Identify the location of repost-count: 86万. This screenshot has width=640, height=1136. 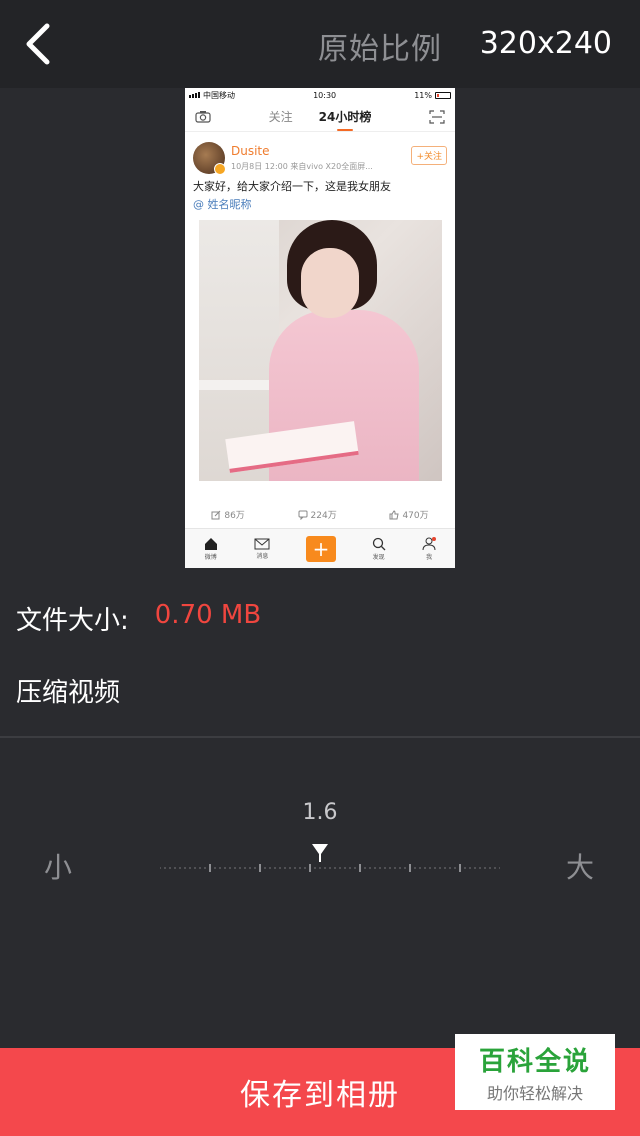
(234, 516).